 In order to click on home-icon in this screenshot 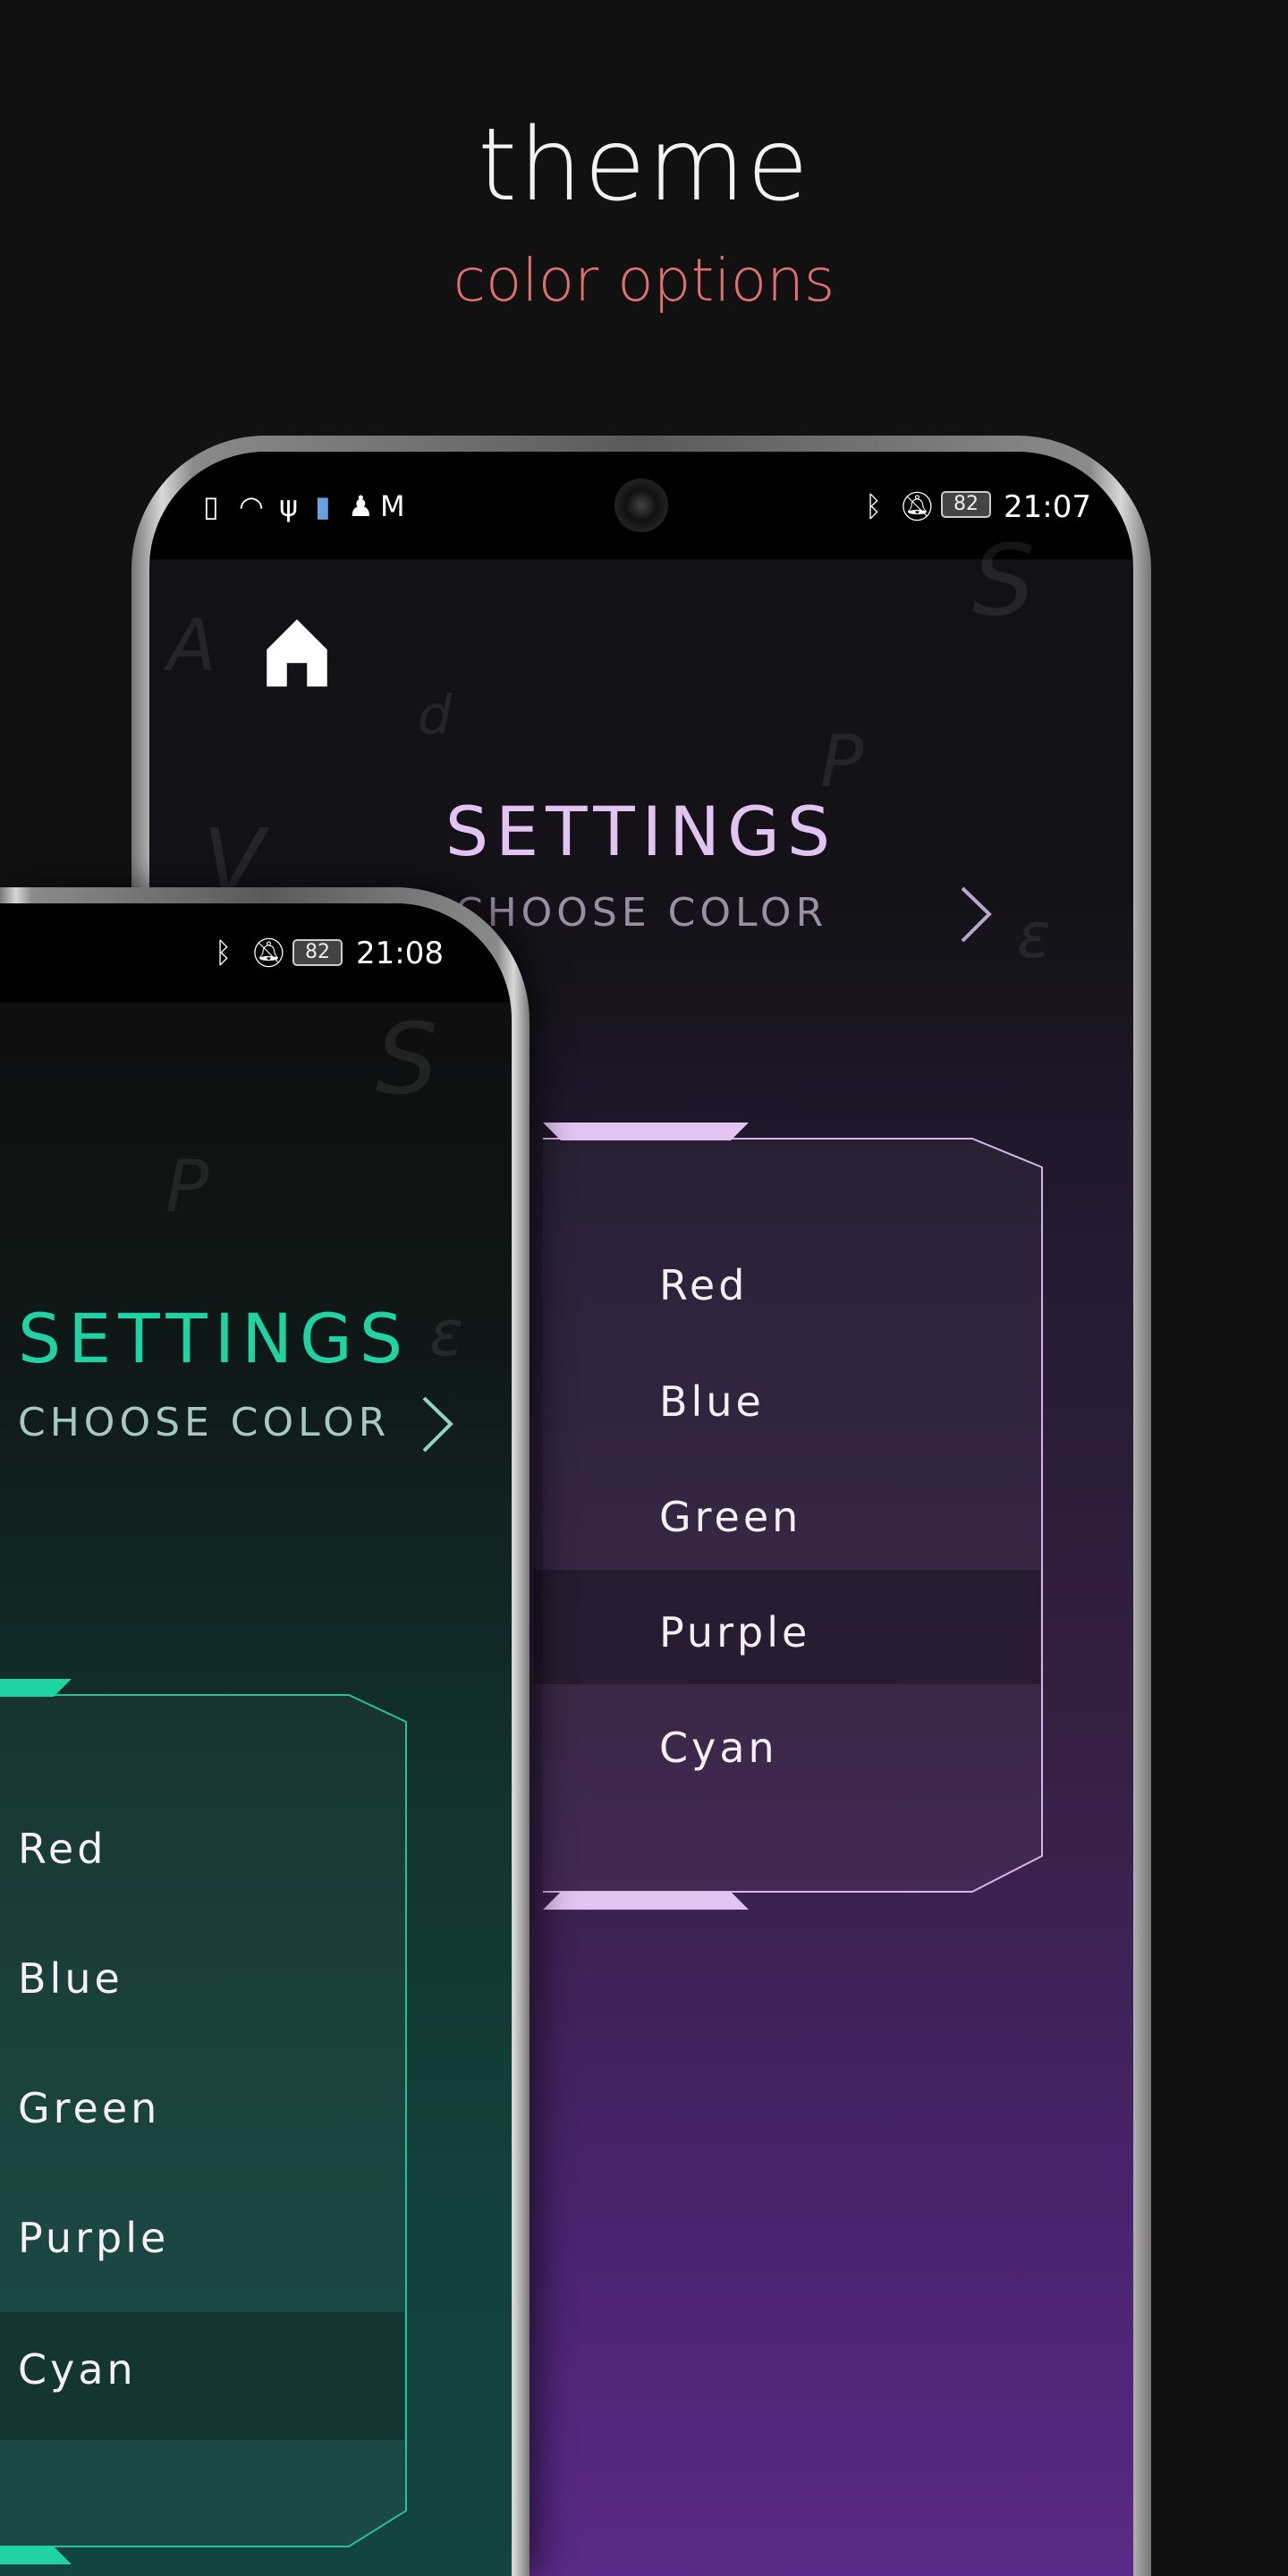, I will do `click(297, 653)`.